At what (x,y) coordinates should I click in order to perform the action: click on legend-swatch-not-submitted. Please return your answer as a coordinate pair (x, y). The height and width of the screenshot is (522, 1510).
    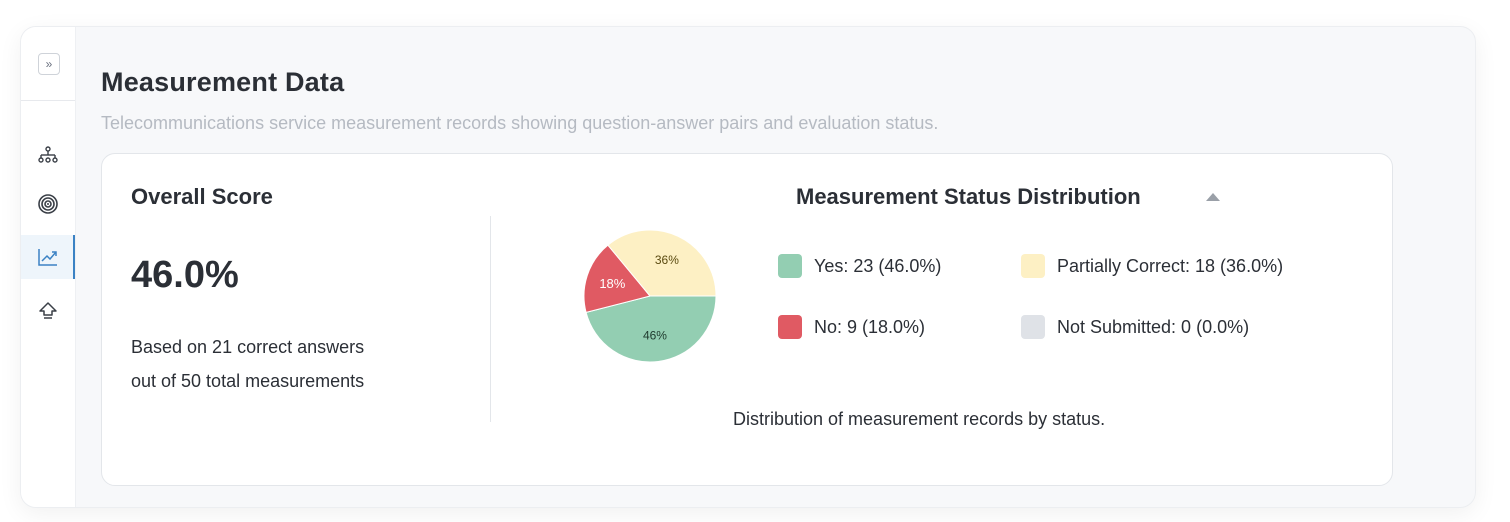
    Looking at the image, I should click on (1033, 327).